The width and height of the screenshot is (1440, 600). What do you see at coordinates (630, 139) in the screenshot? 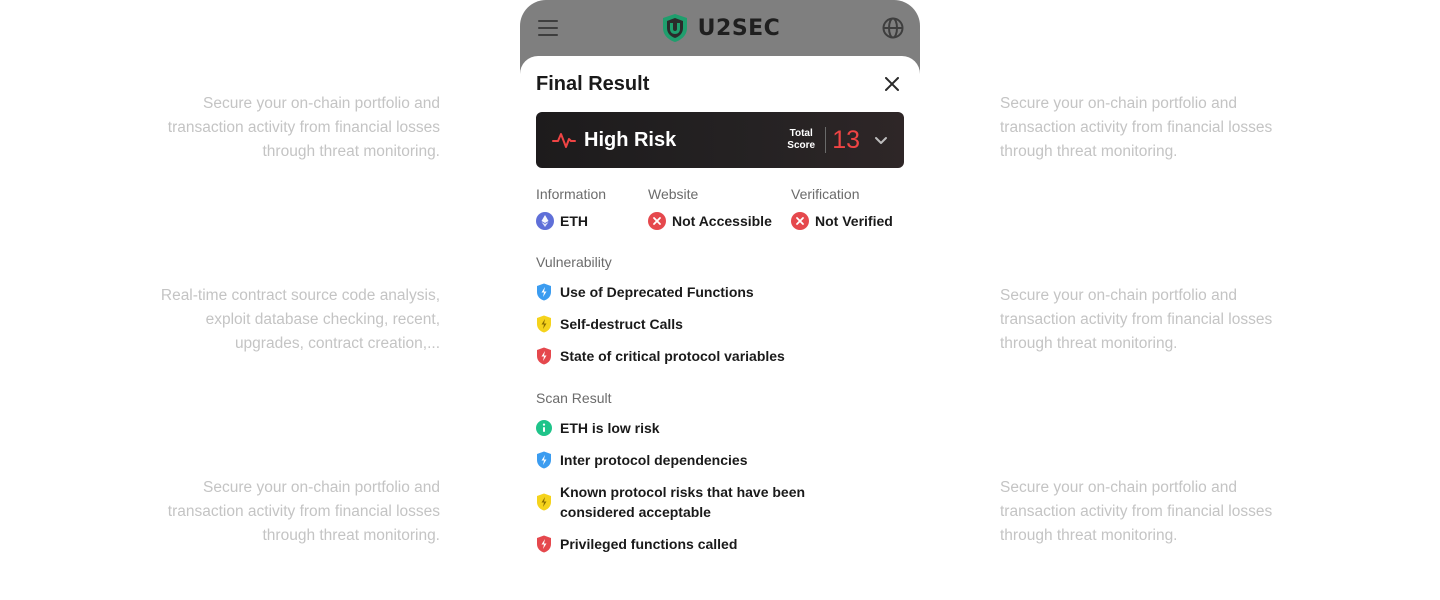
I see `risk-level-label: High Risk` at bounding box center [630, 139].